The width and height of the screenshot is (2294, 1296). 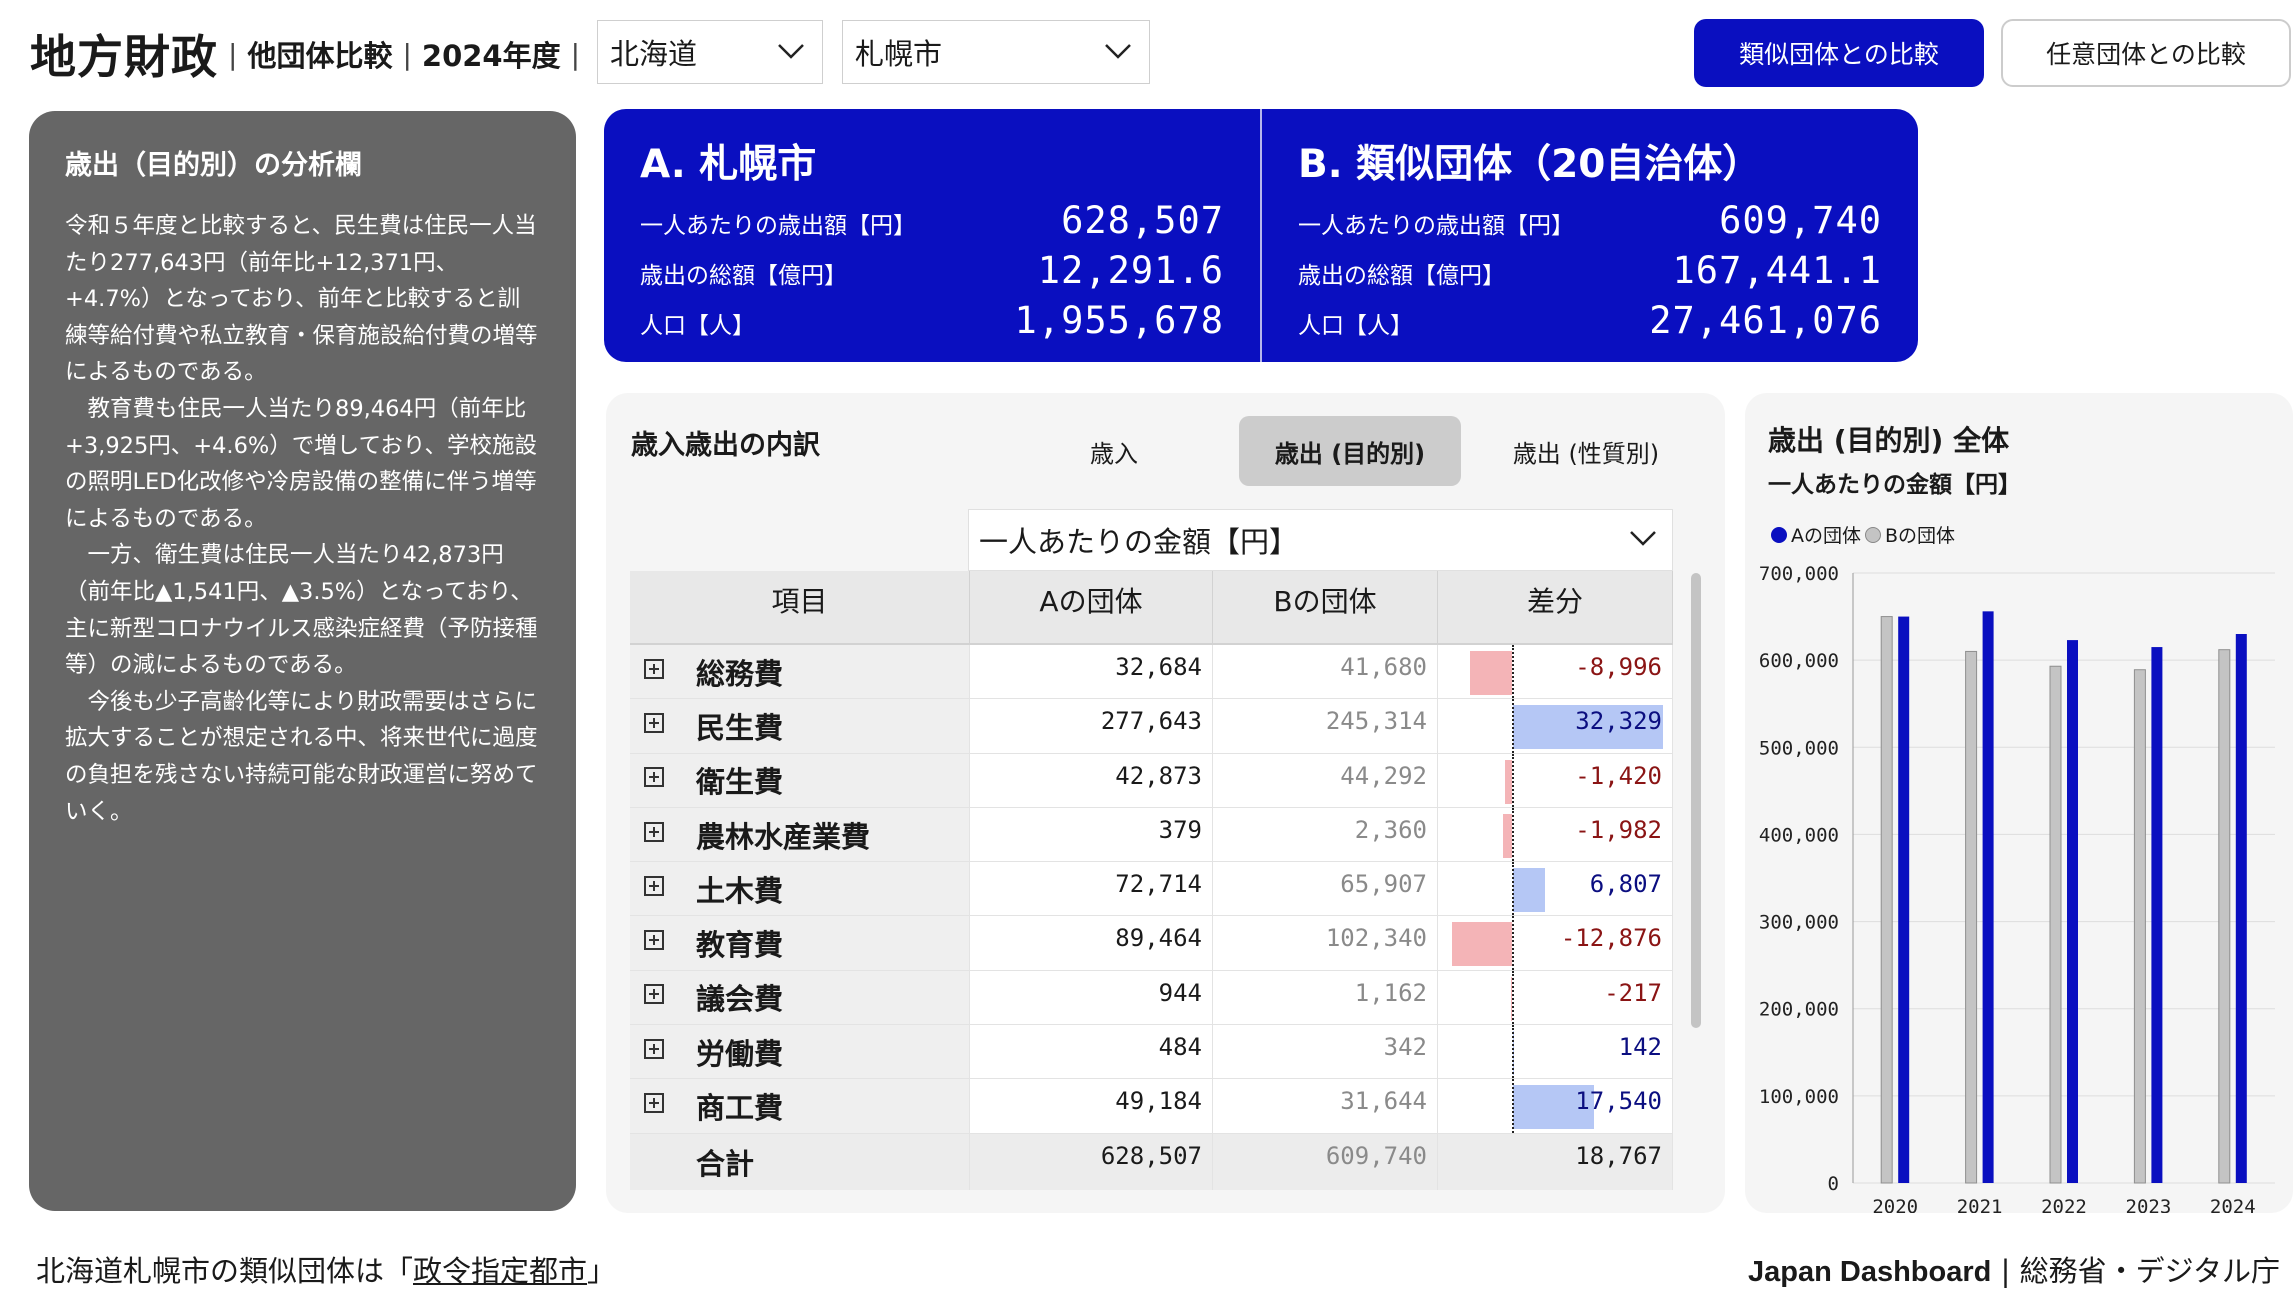 I want to click on diff-value: 142, so click(x=1640, y=1047).